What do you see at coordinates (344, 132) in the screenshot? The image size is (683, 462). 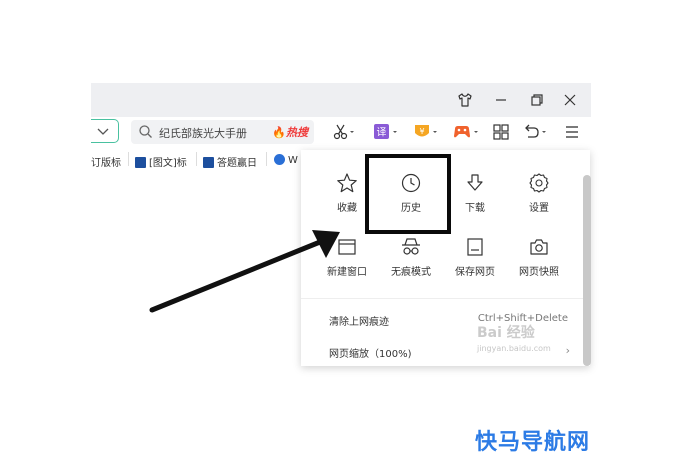 I see `scissors-icon` at bounding box center [344, 132].